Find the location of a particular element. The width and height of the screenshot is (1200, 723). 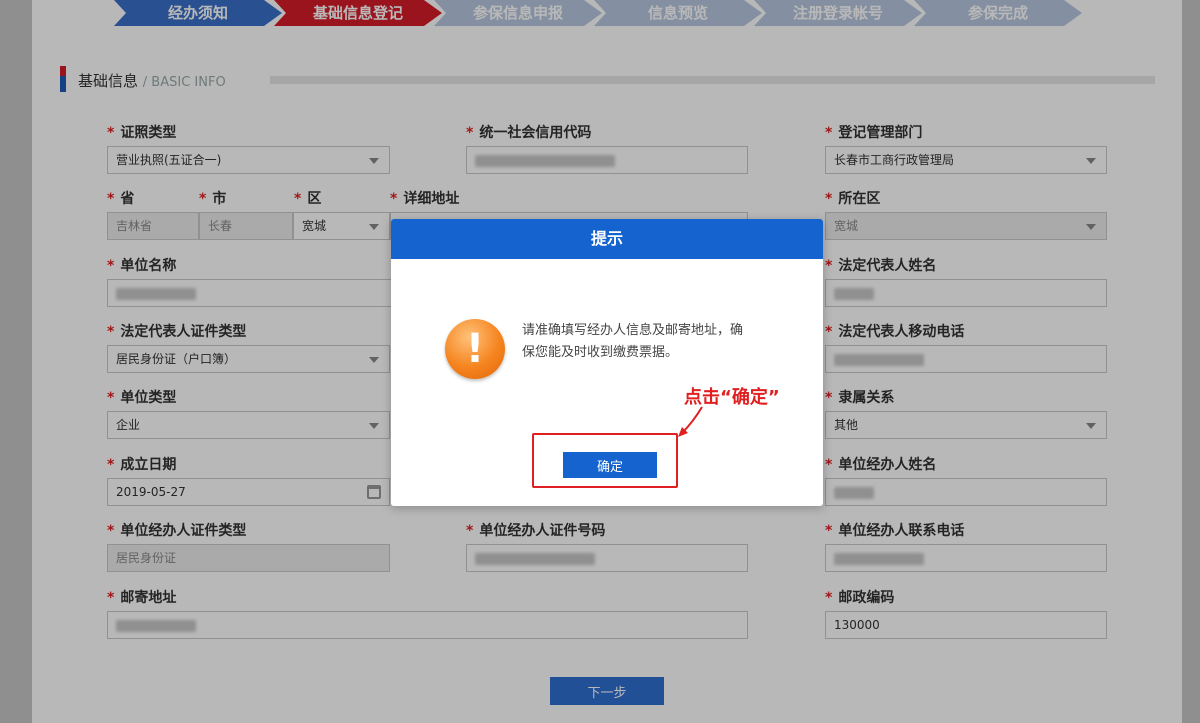

exclamation-warning-icon: ! is located at coordinates (475, 349).